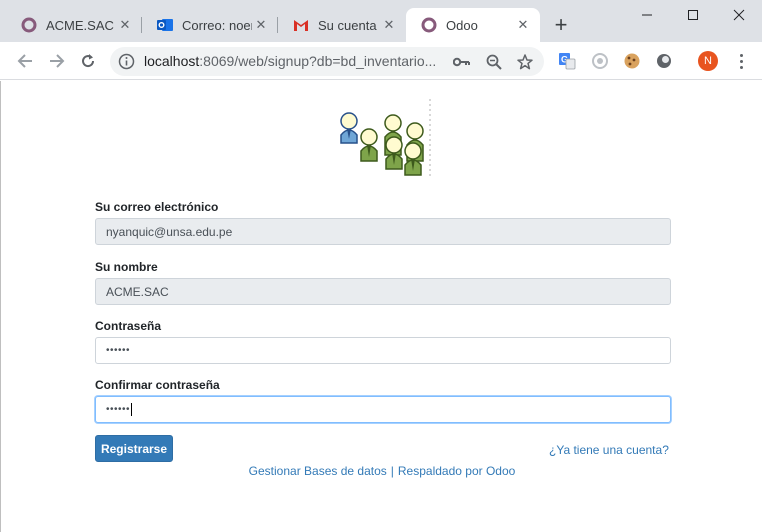 The image size is (762, 532). I want to click on confirm-password-label: Confirmar contraseña, so click(157, 385).